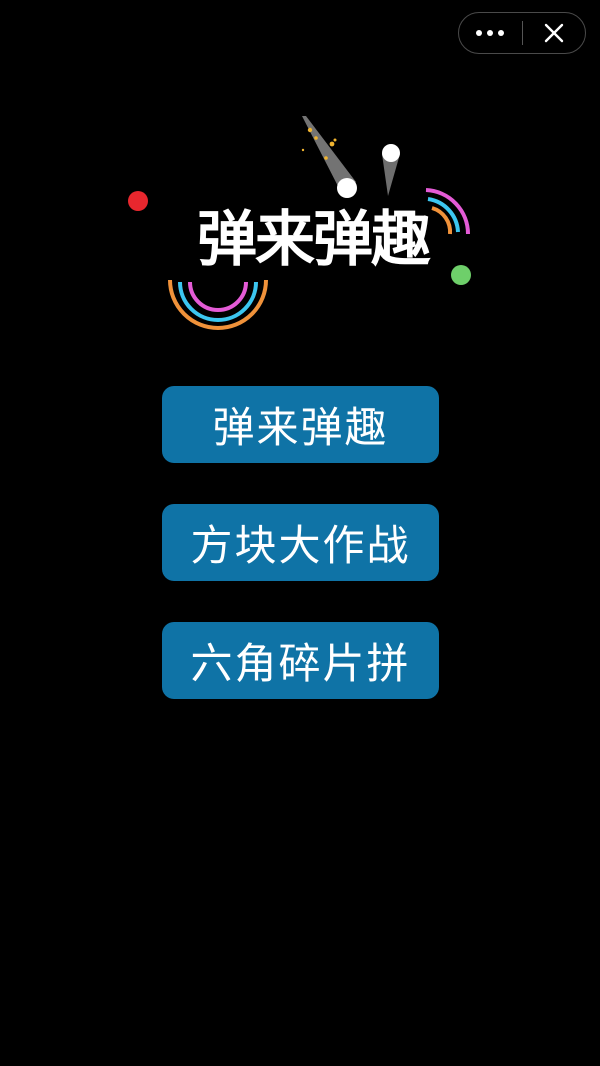  I want to click on close-button, so click(553, 33).